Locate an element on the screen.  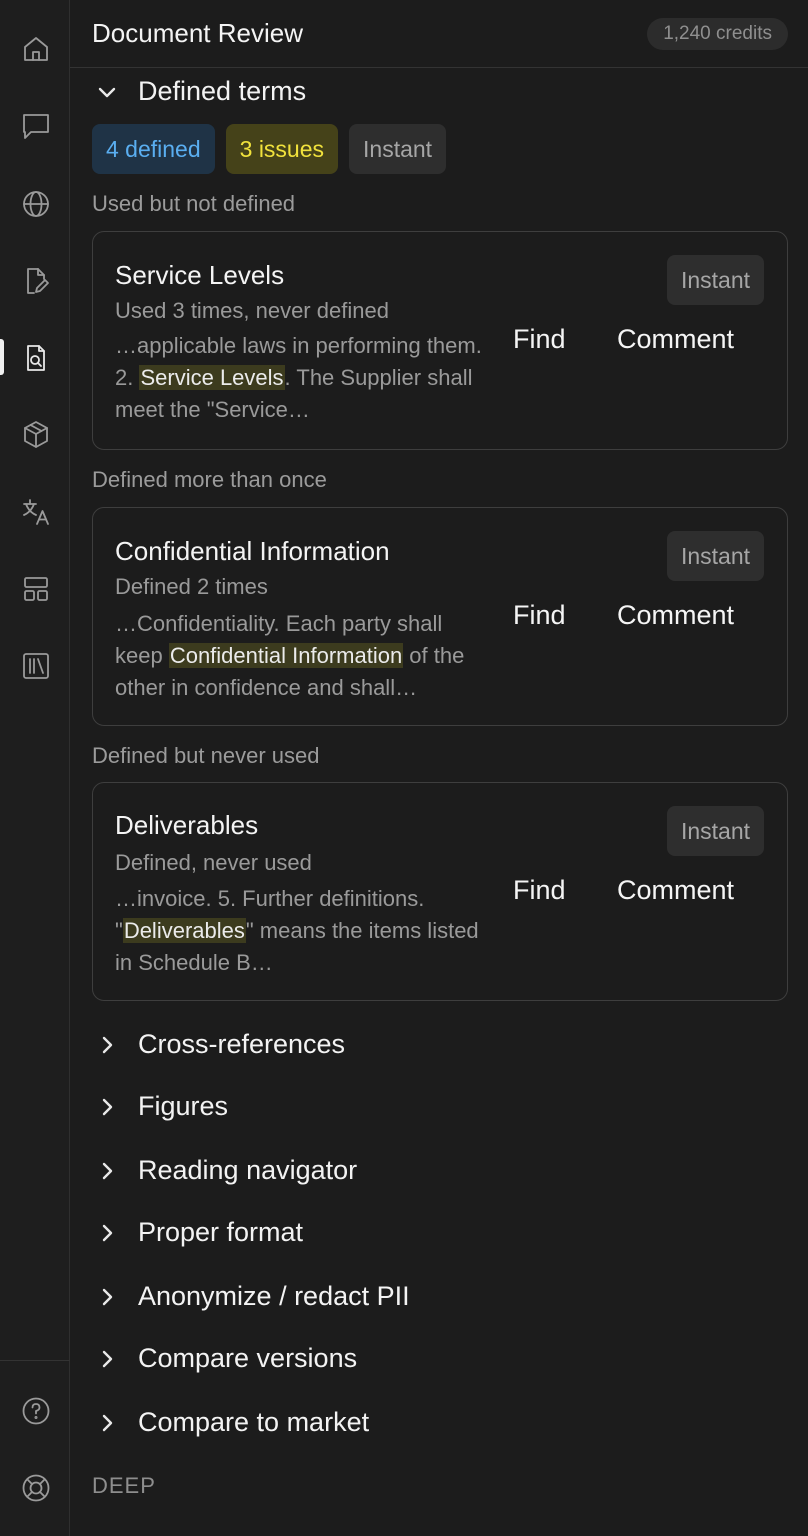
translate-icon is located at coordinates (36, 512).